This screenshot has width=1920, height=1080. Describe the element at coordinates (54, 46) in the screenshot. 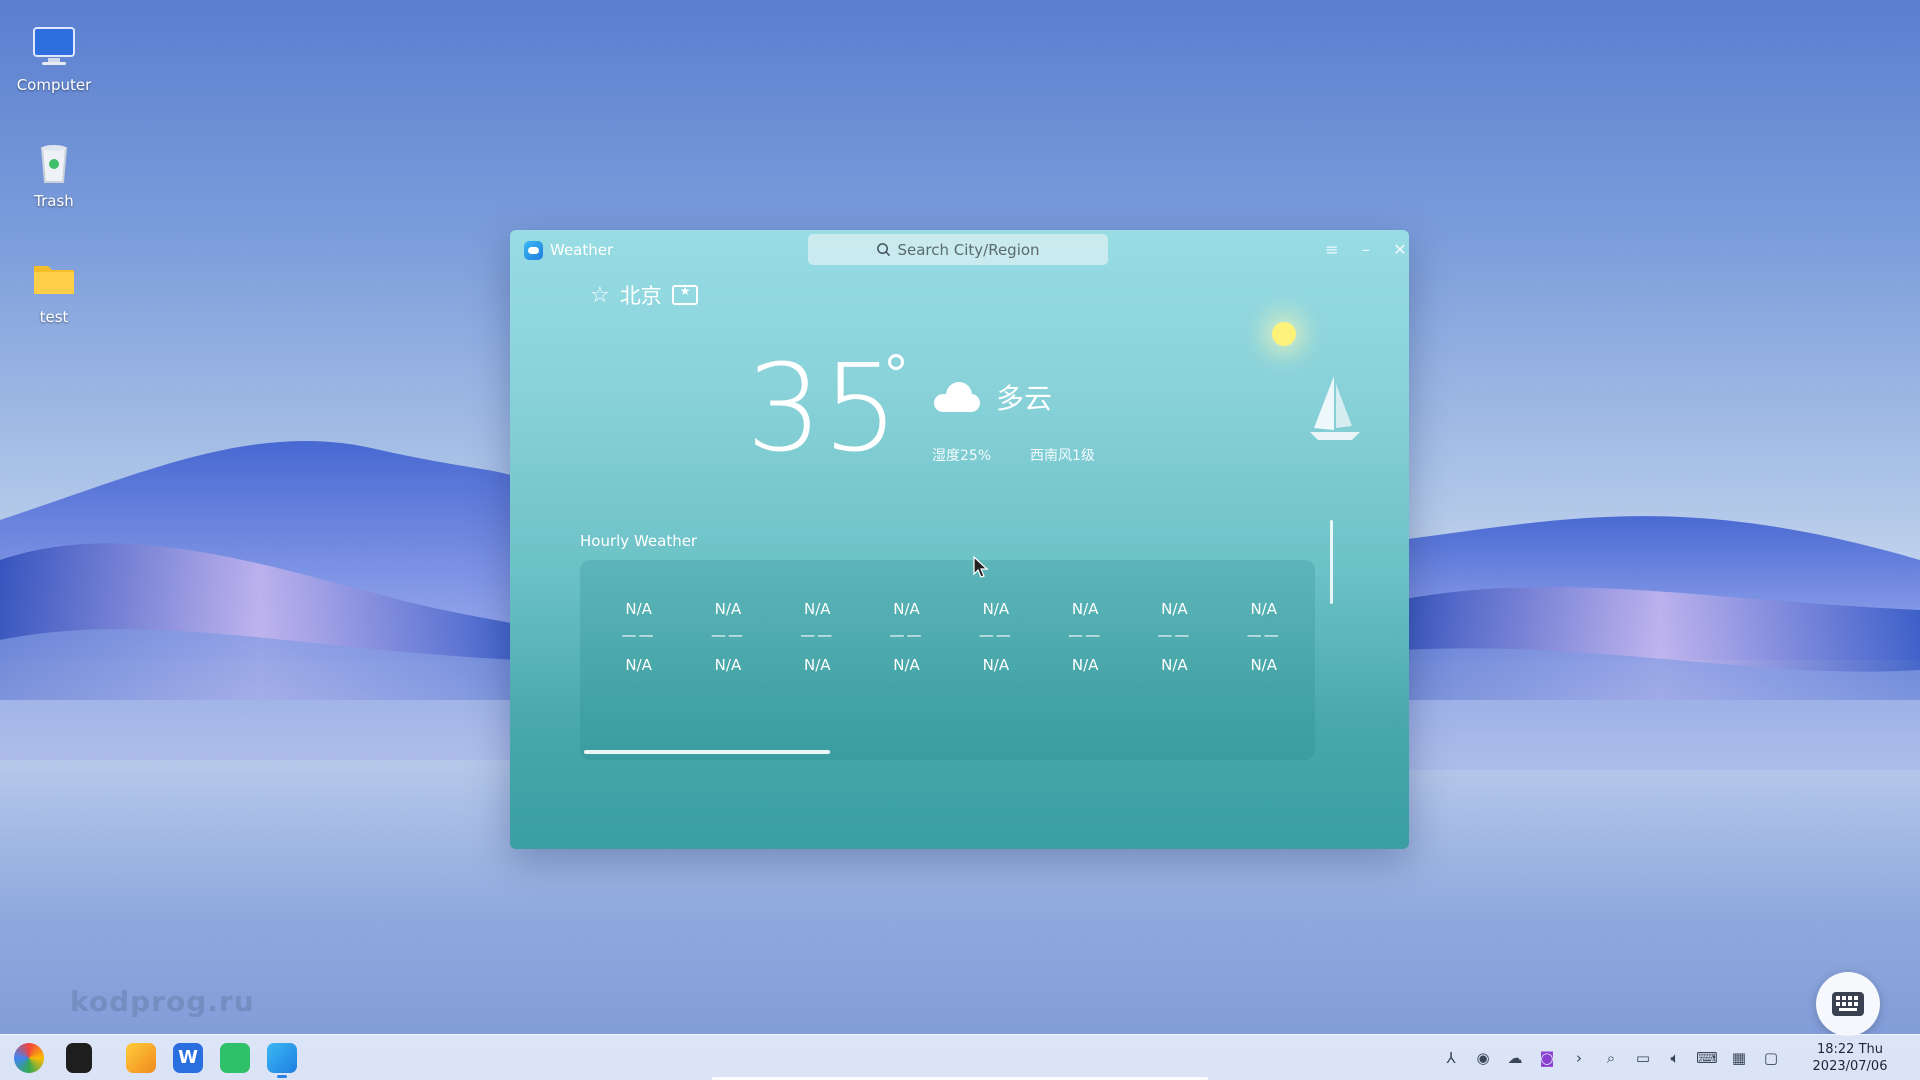

I see `computer-icon` at that location.